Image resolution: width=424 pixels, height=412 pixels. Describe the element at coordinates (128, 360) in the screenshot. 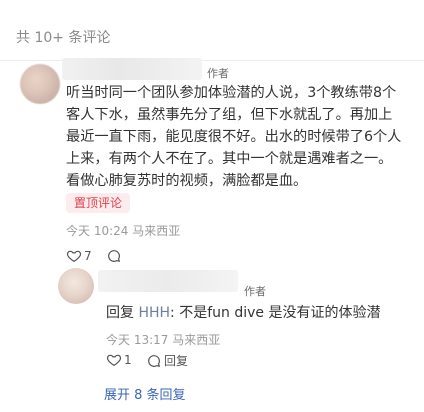

I see `reply-like-count: 1` at that location.